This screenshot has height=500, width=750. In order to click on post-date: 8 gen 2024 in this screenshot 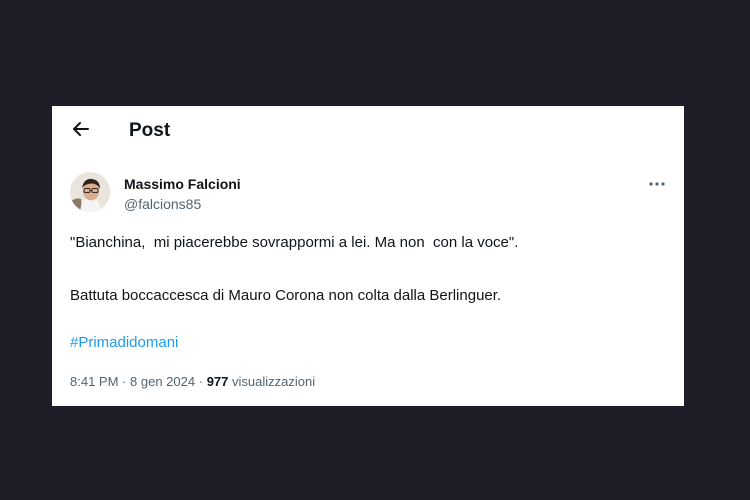, I will do `click(162, 381)`.